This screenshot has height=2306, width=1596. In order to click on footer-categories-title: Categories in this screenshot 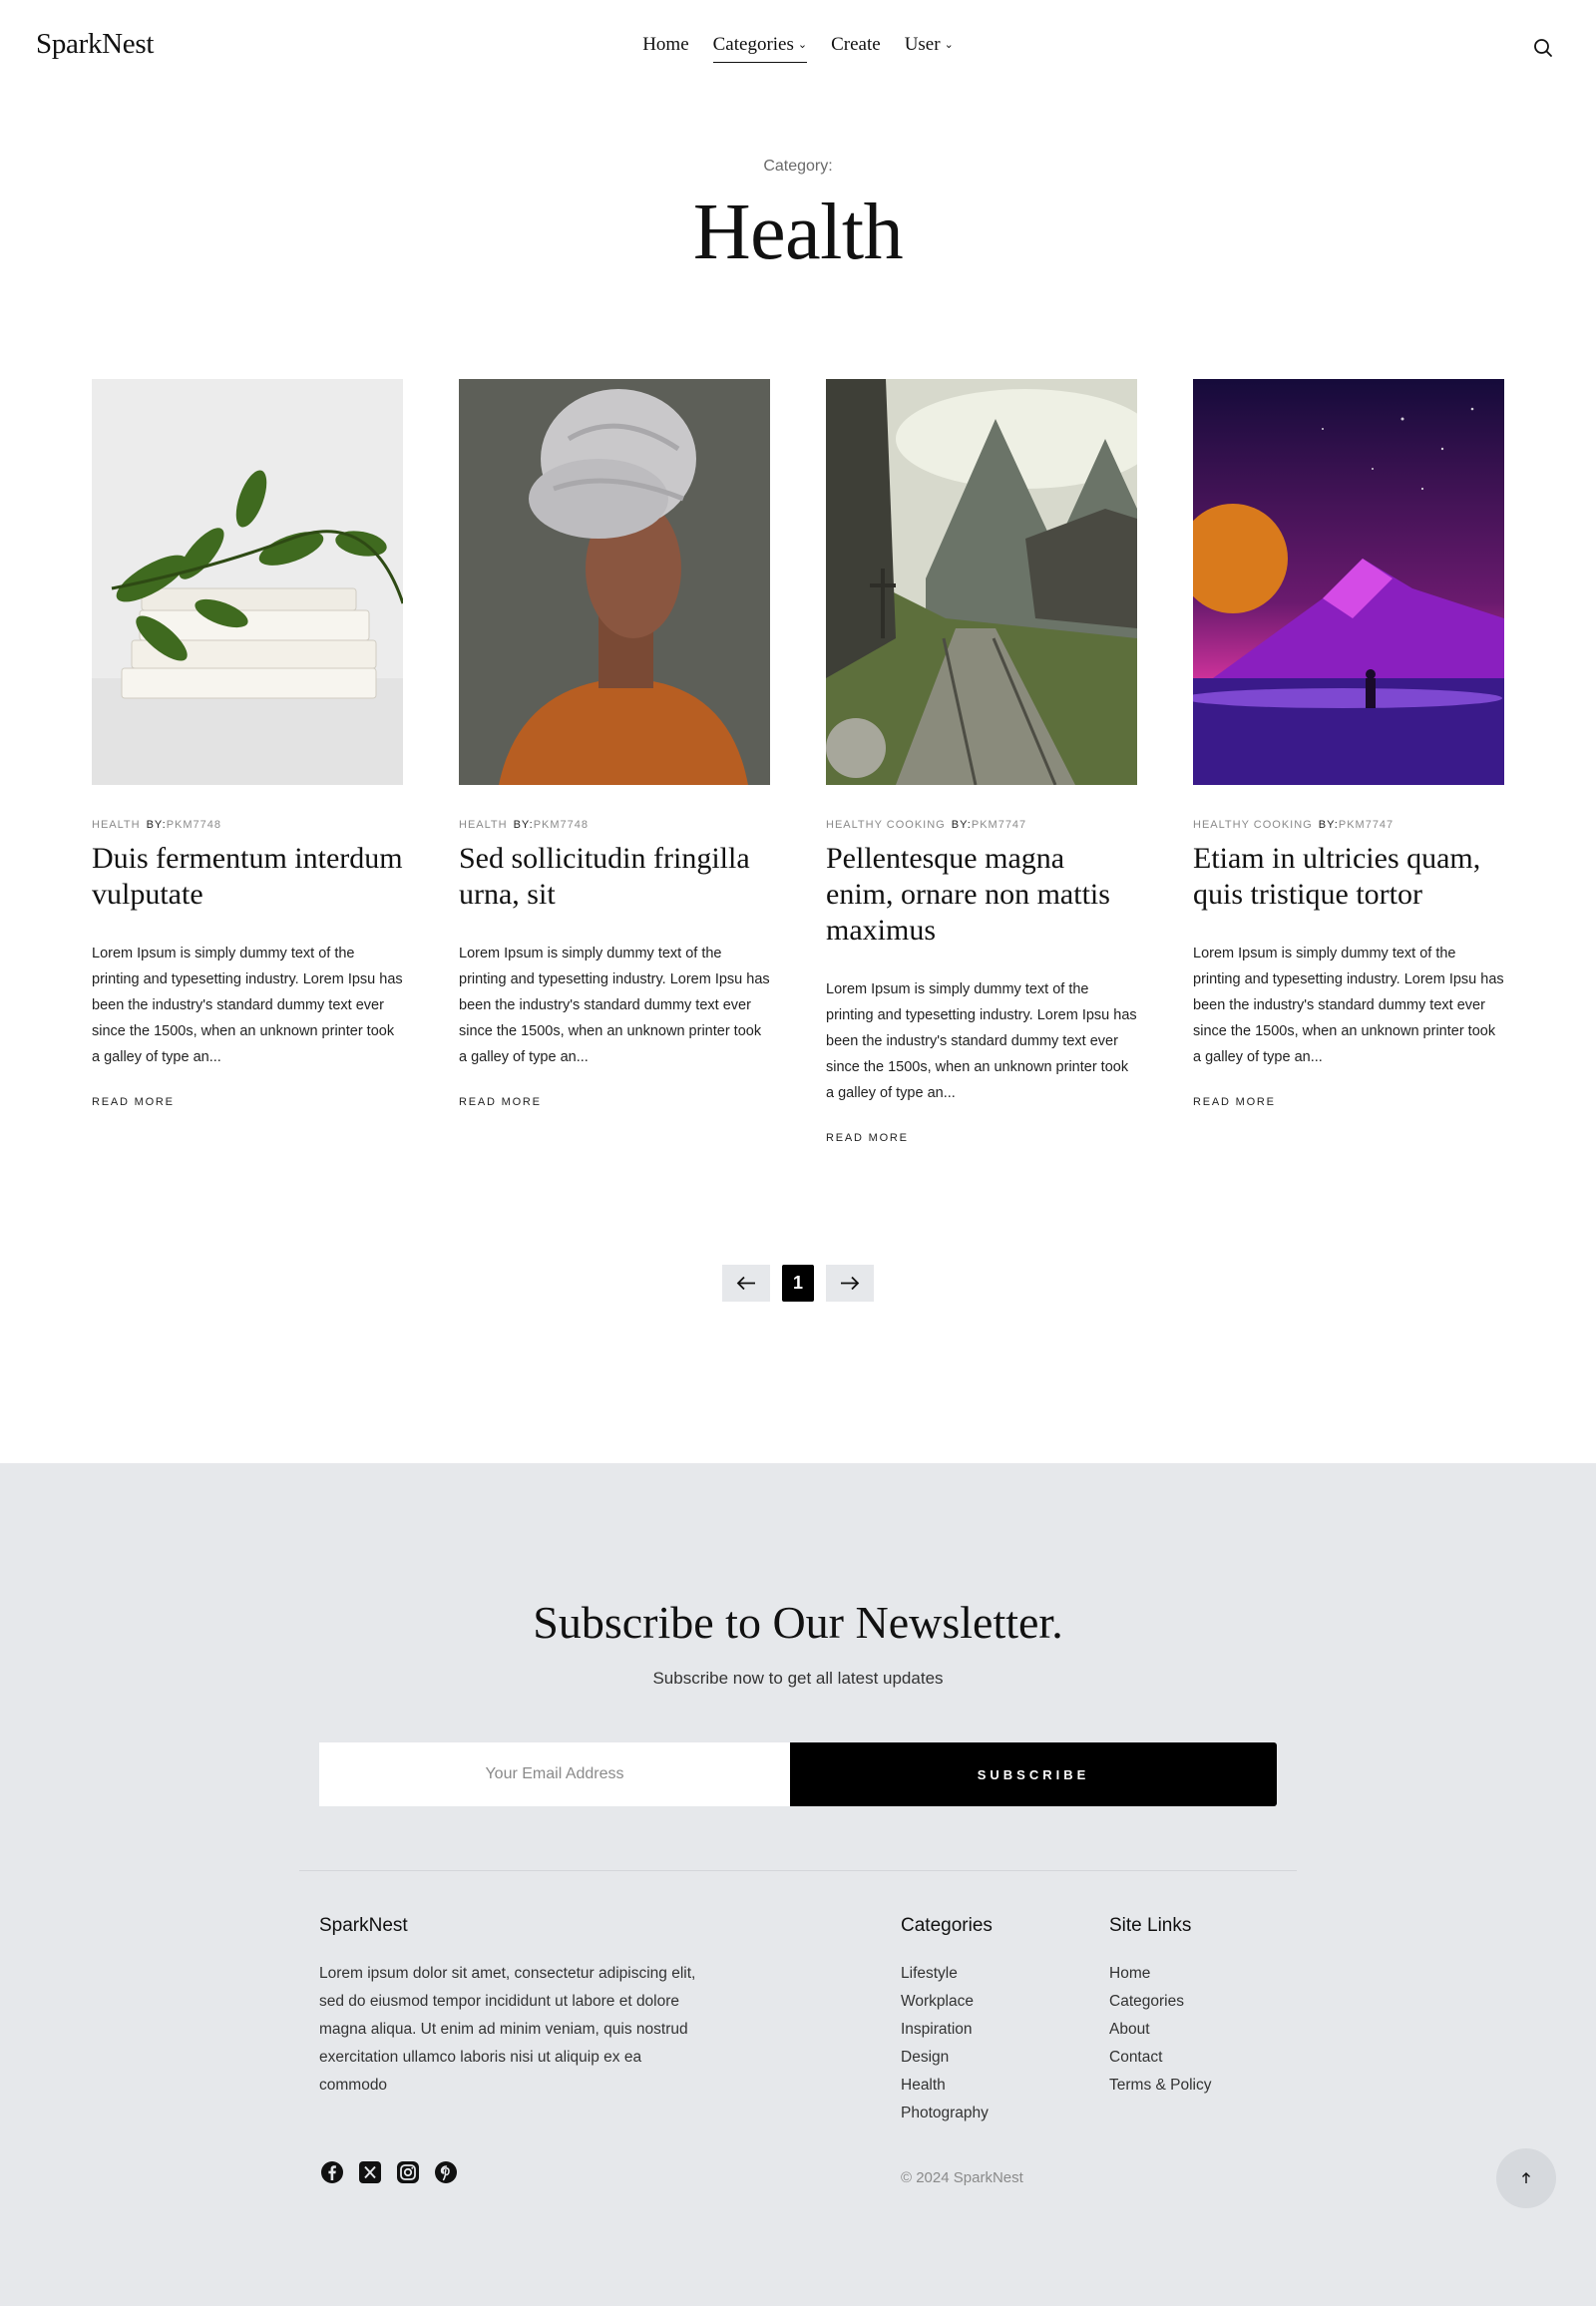, I will do `click(947, 1925)`.